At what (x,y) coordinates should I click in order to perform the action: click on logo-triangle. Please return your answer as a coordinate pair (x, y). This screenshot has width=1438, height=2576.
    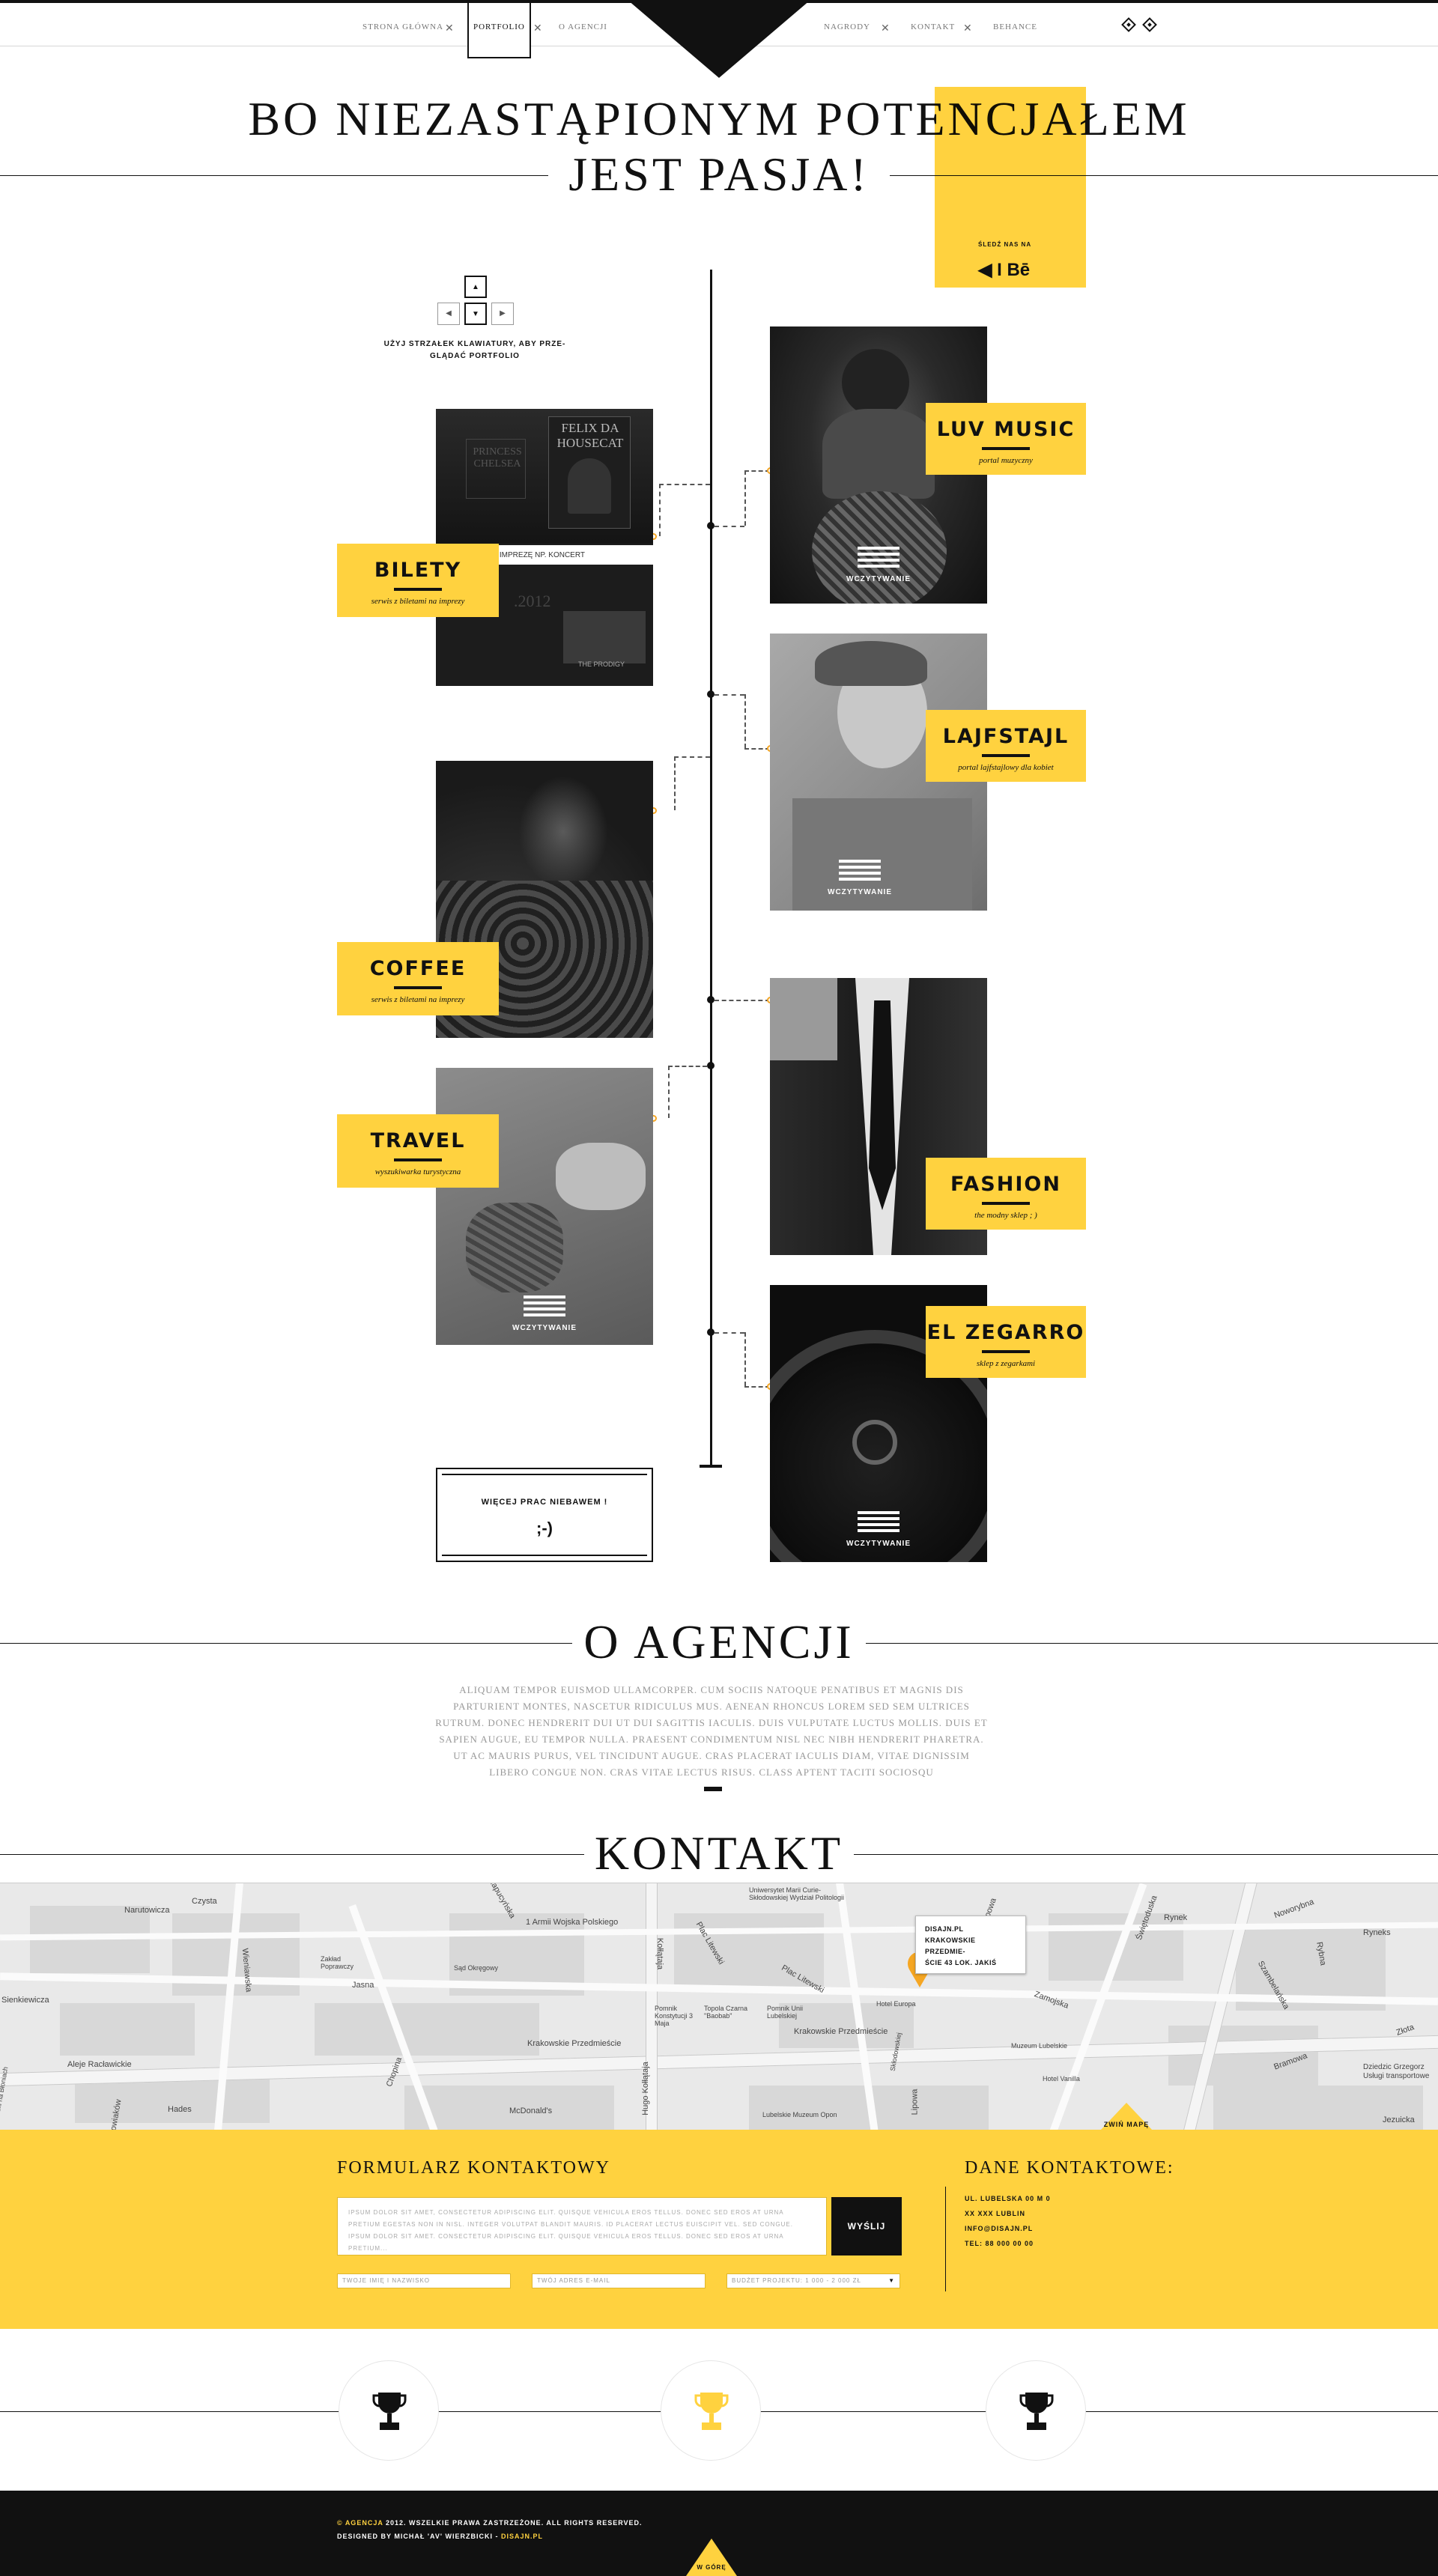
    Looking at the image, I should click on (719, 39).